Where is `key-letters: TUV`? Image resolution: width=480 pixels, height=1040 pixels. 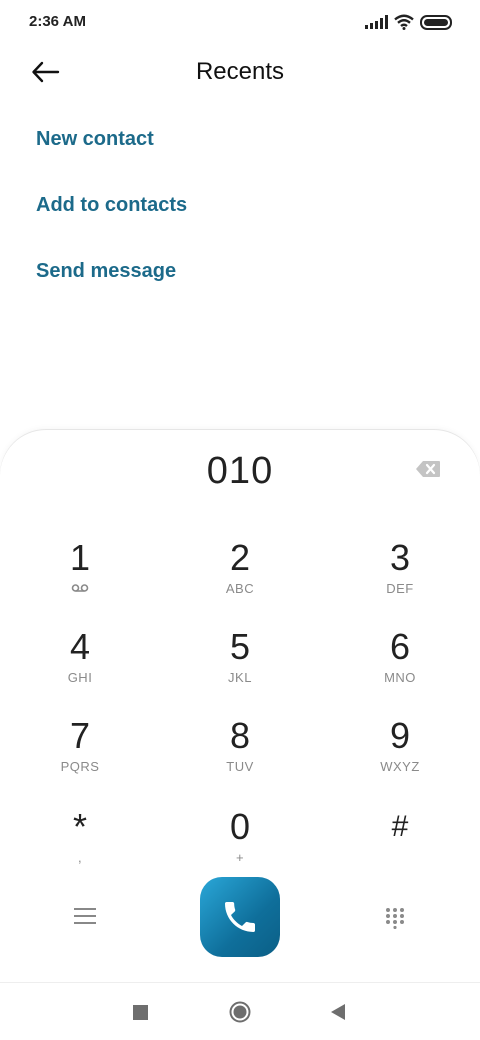 key-letters: TUV is located at coordinates (240, 766).